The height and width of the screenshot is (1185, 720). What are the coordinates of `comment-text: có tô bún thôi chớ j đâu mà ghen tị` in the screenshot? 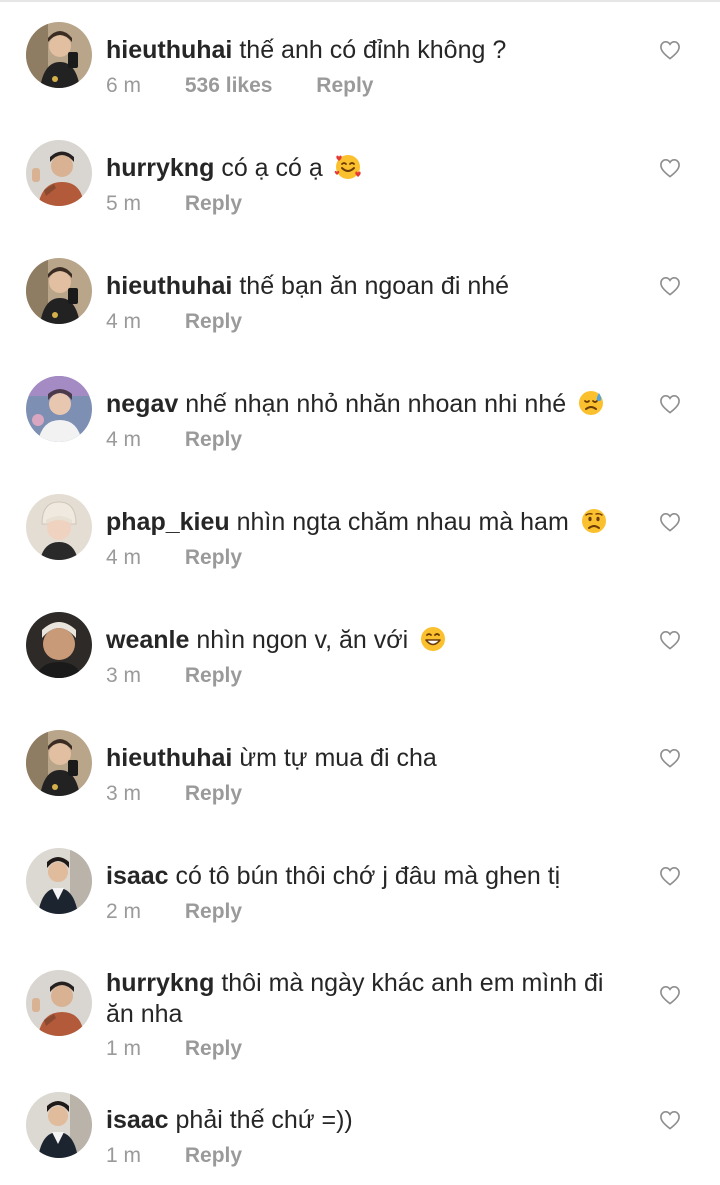 It's located at (368, 876).